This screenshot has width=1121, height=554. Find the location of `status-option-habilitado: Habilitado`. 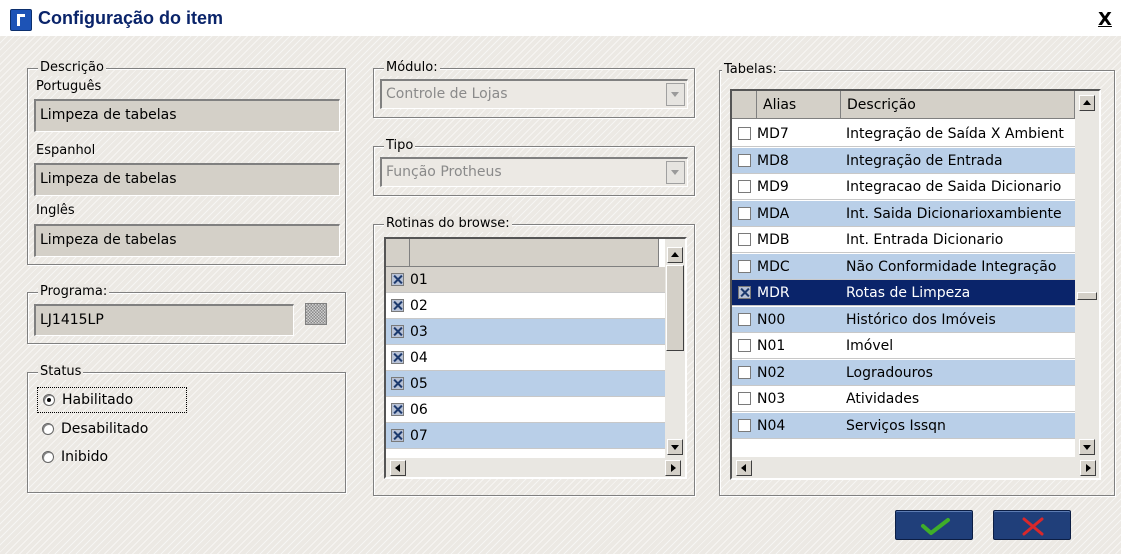

status-option-habilitado: Habilitado is located at coordinates (112, 400).